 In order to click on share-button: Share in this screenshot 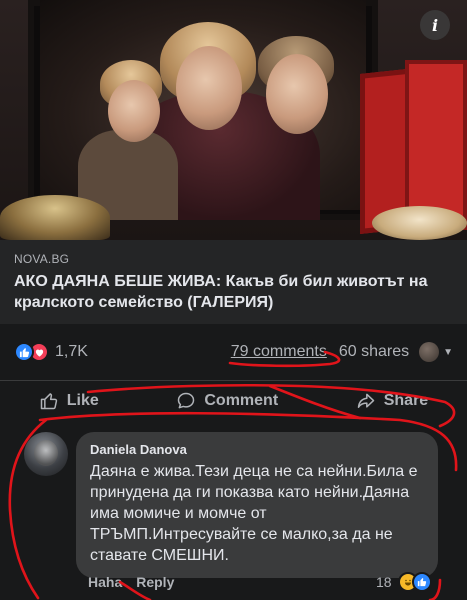, I will do `click(392, 401)`.